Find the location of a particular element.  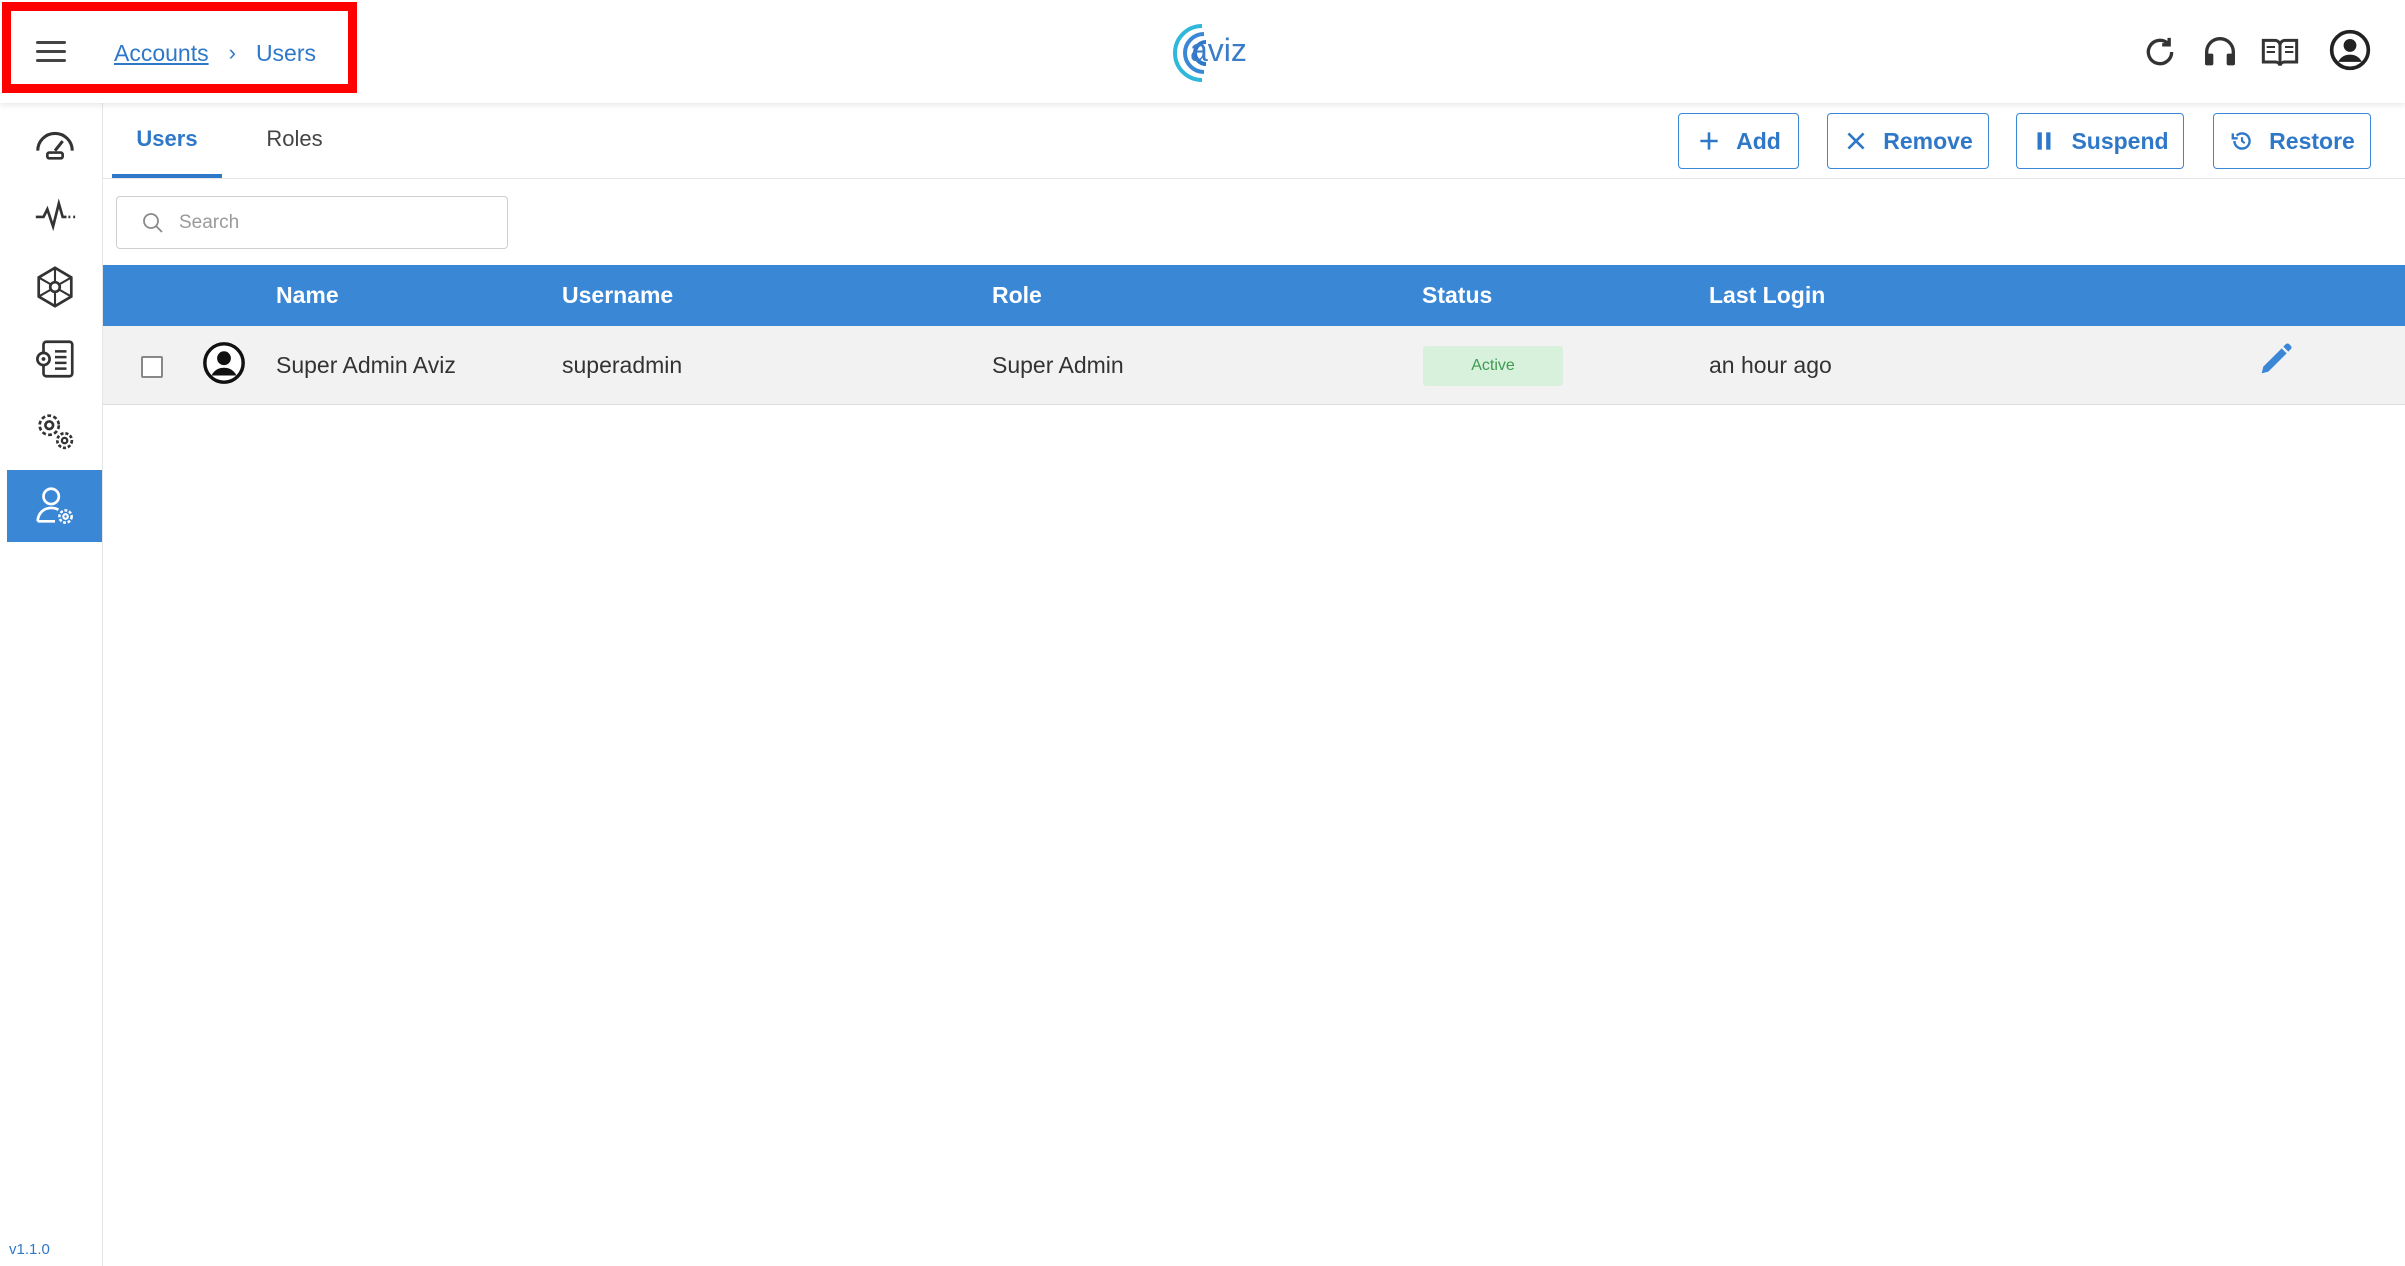

book-icon is located at coordinates (2280, 52).